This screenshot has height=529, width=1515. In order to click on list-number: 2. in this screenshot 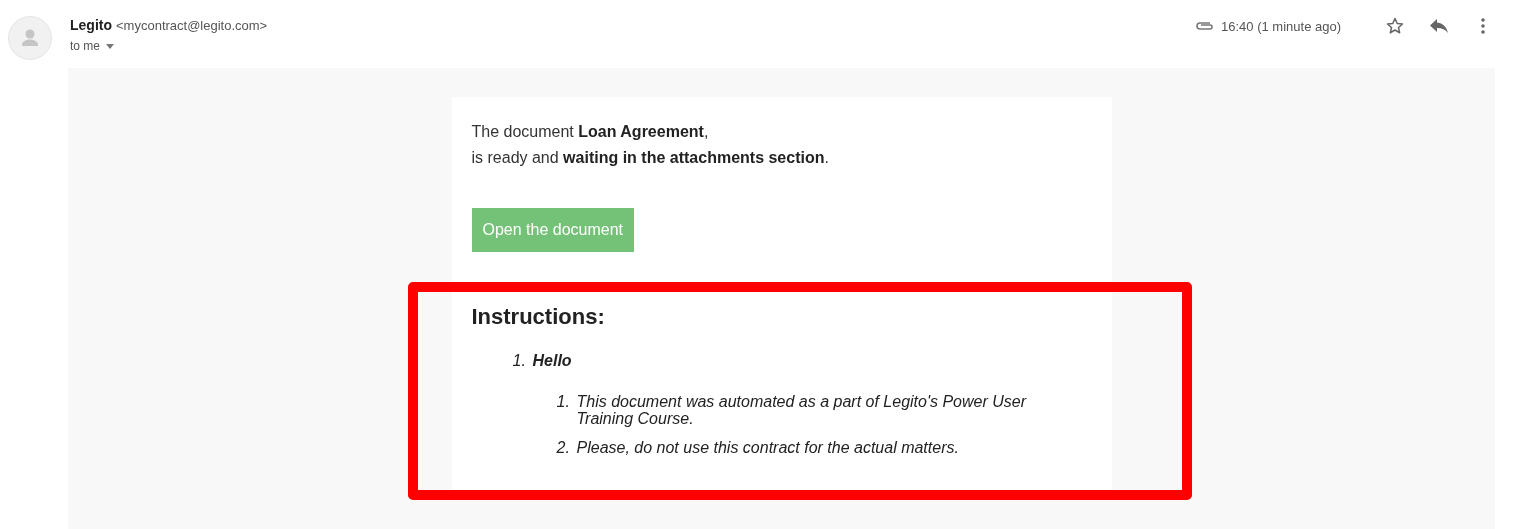, I will do `click(563, 447)`.